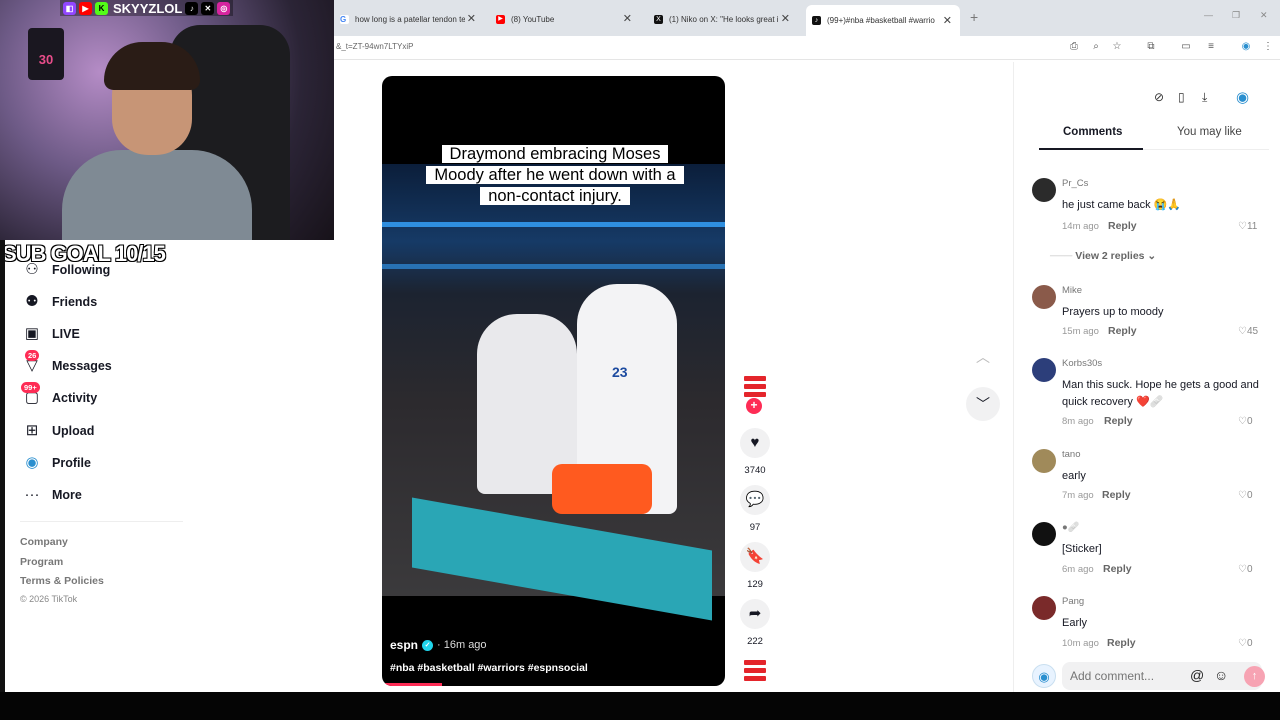  Describe the element at coordinates (462, 645) in the screenshot. I see `post-time: · 16m ago` at that location.